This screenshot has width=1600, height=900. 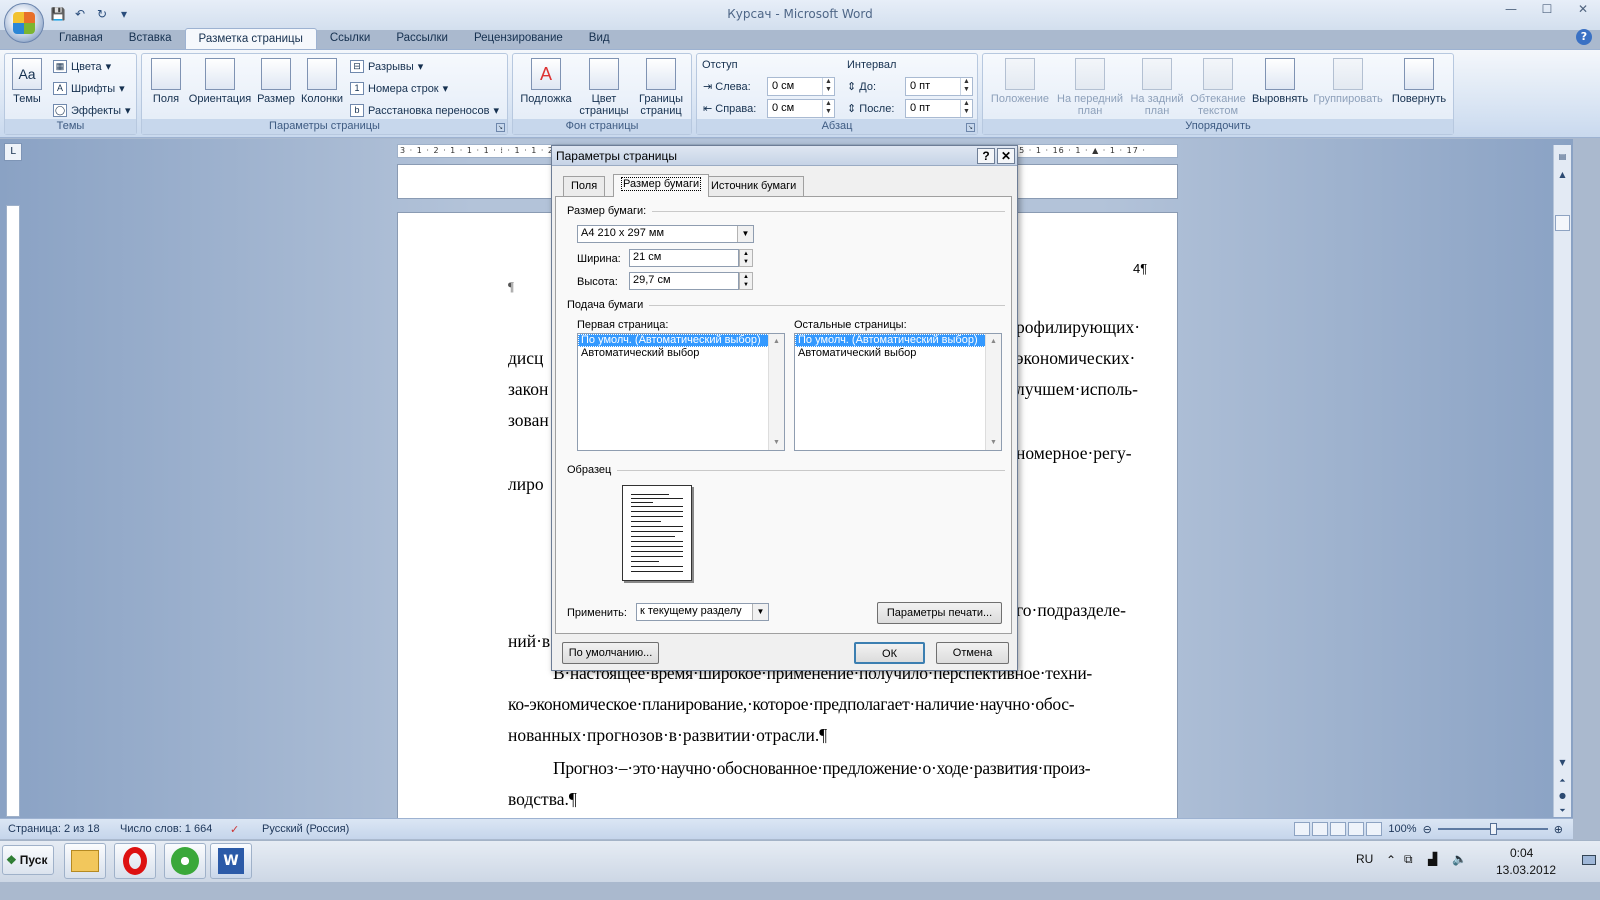 I want to click on spelling-check-icon: ✓, so click(x=234, y=829).